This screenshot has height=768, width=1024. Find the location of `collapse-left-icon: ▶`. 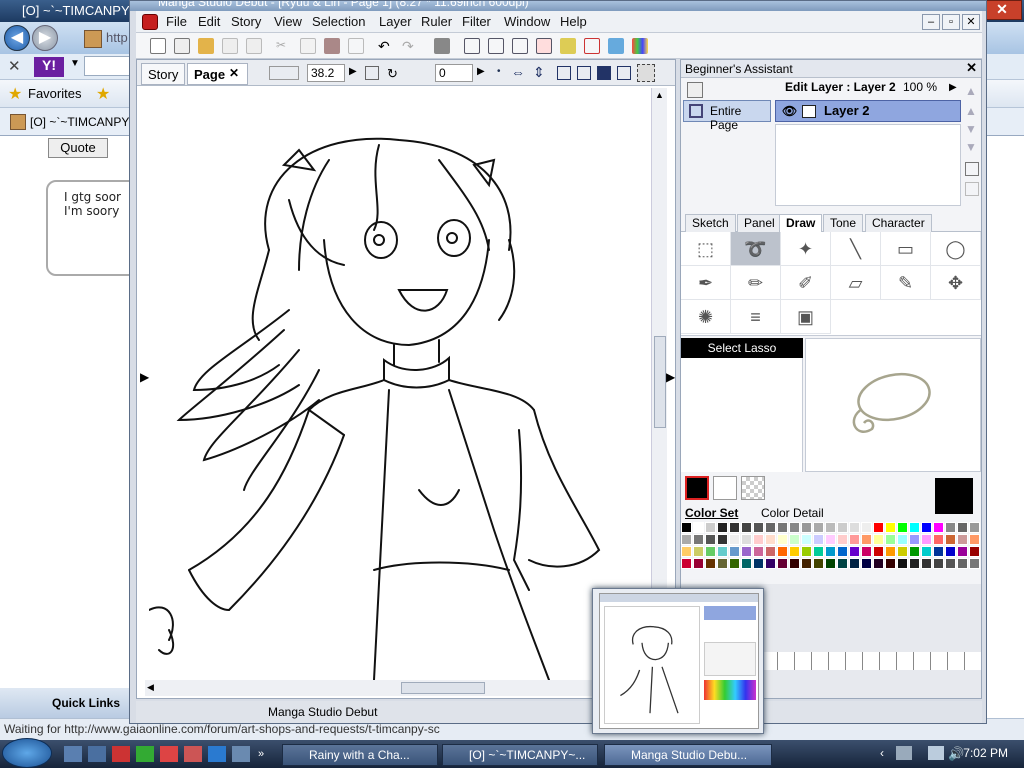

collapse-left-icon: ▶ is located at coordinates (144, 377).